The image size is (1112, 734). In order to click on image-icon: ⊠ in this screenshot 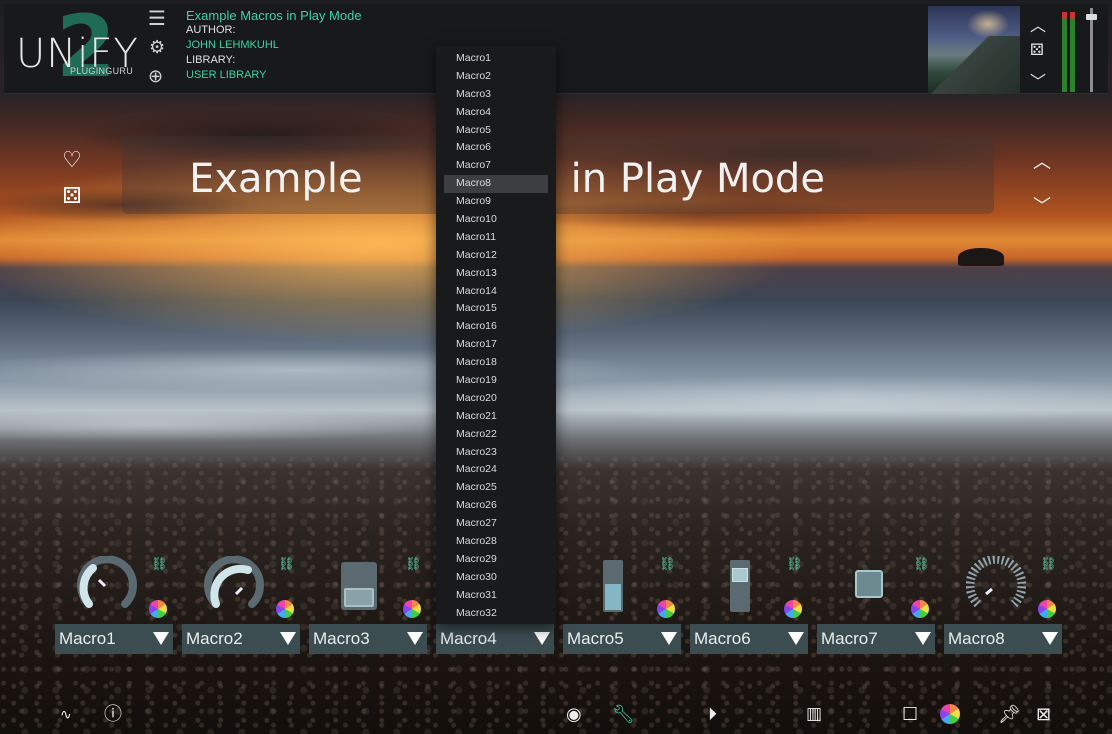, I will do `click(1043, 714)`.